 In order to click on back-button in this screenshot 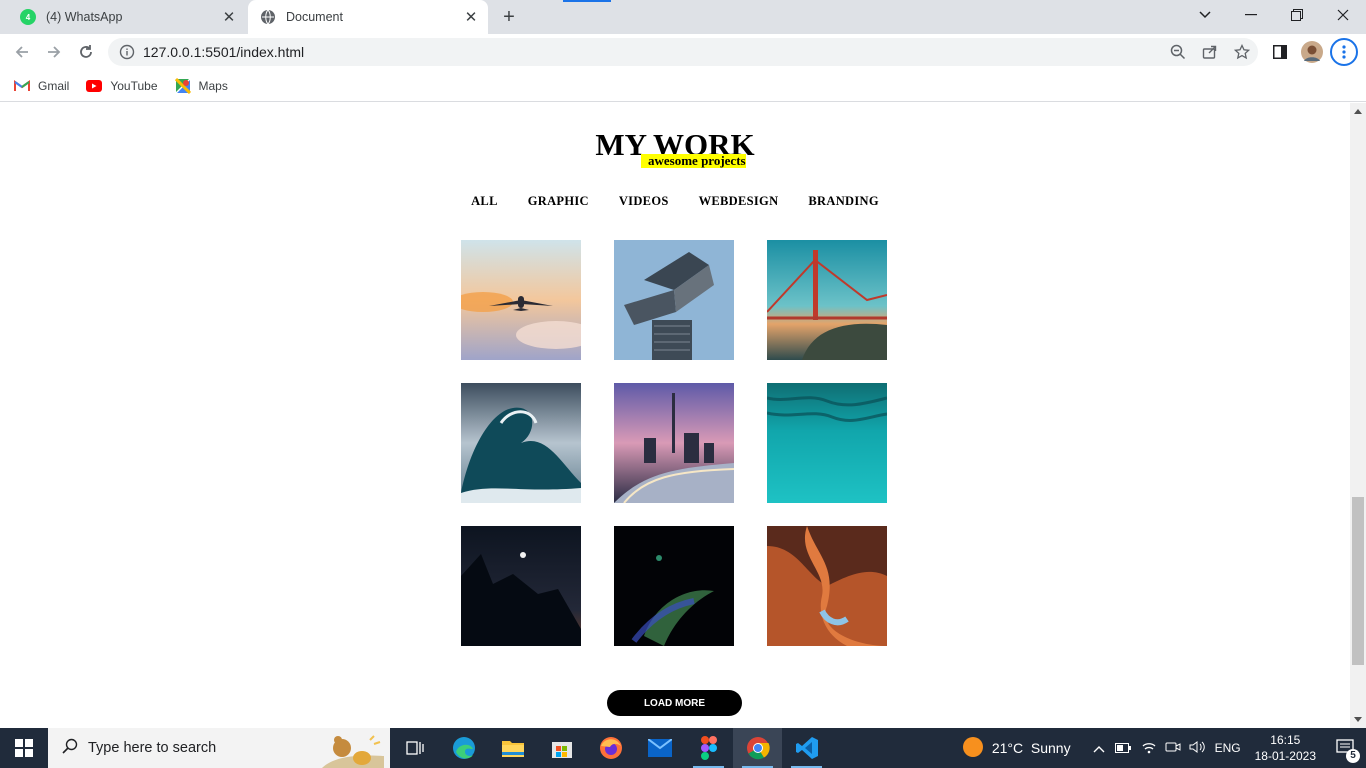, I will do `click(22, 52)`.